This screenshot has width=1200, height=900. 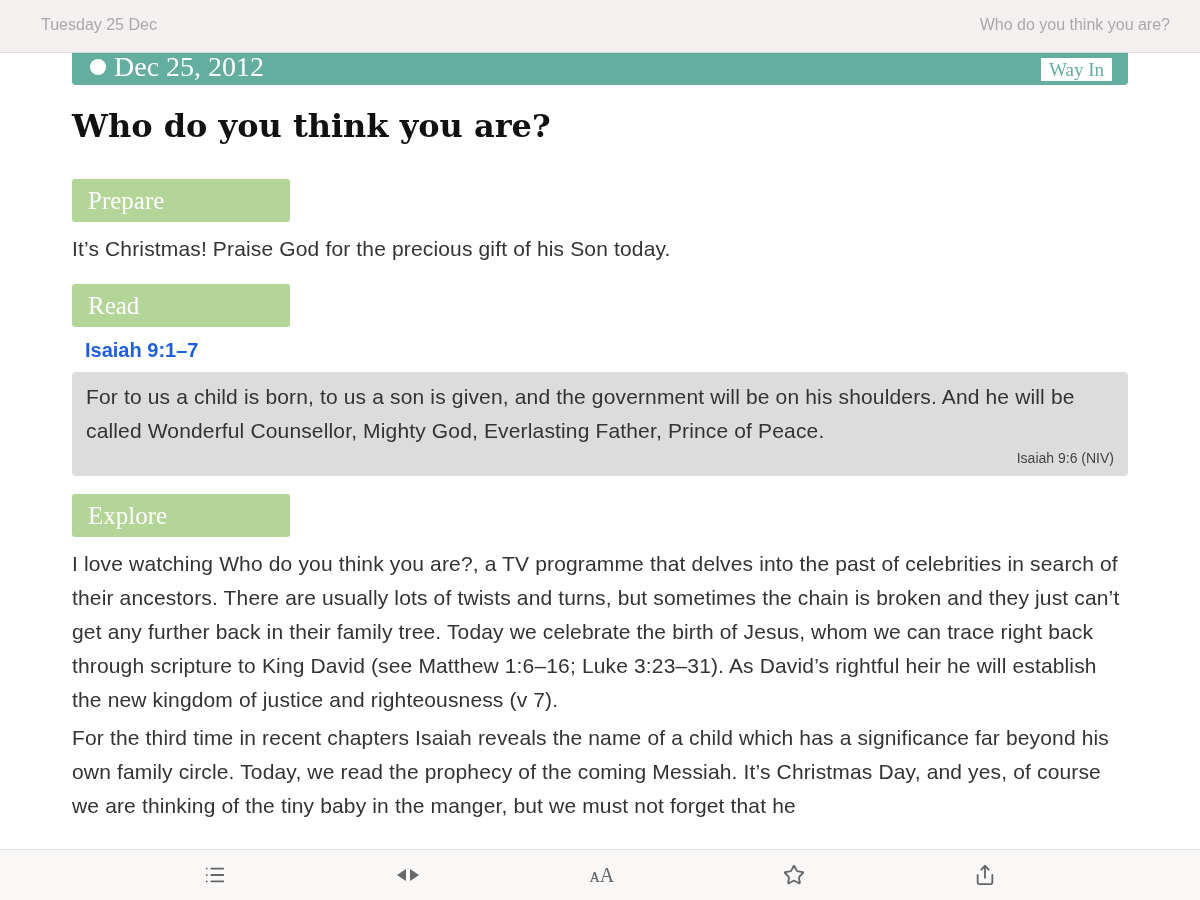 What do you see at coordinates (312, 126) in the screenshot?
I see `article-title: Who do you think you are?` at bounding box center [312, 126].